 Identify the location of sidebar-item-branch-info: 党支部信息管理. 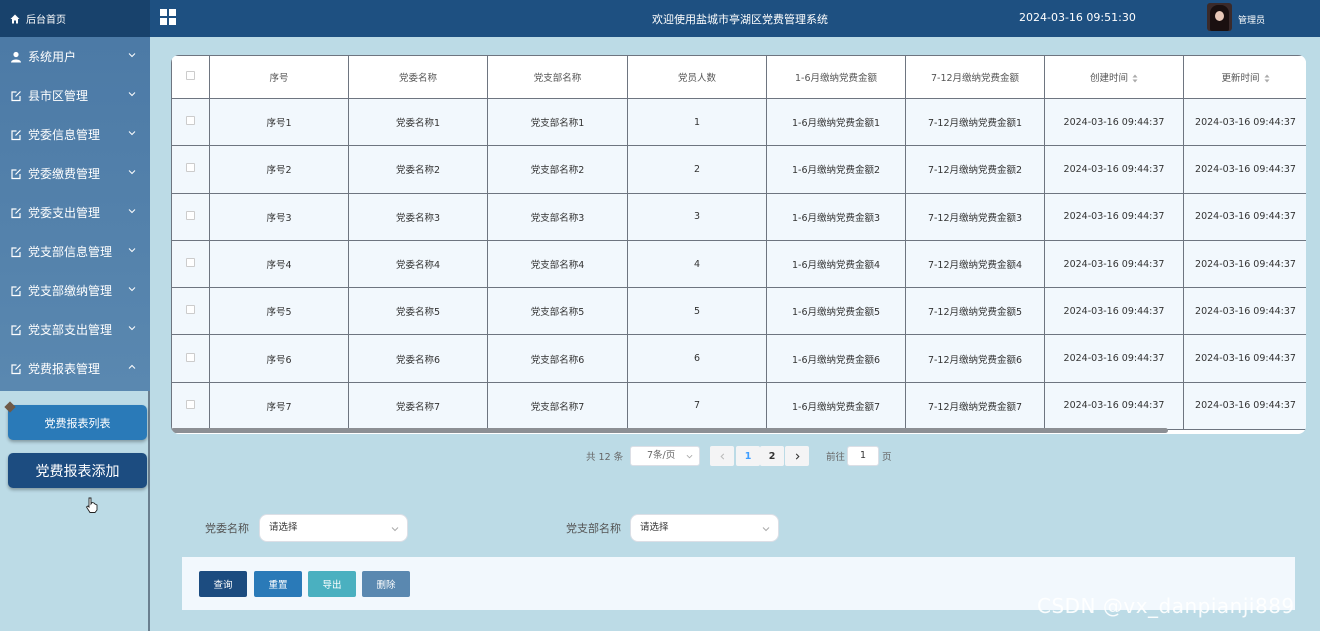
(75, 251).